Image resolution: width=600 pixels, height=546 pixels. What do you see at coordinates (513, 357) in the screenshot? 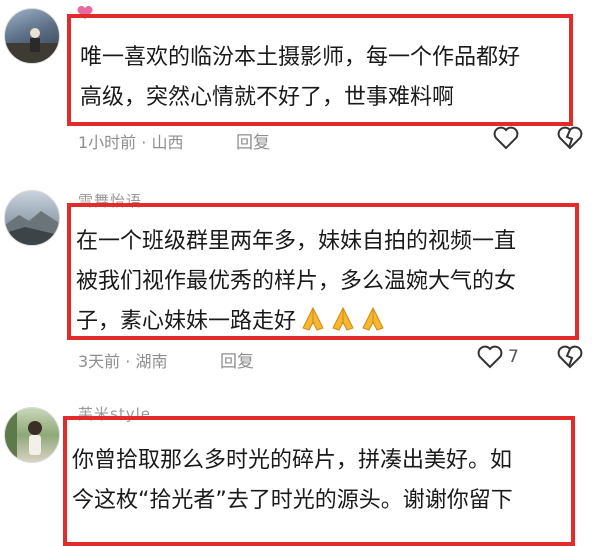
I see `like-count: 7` at bounding box center [513, 357].